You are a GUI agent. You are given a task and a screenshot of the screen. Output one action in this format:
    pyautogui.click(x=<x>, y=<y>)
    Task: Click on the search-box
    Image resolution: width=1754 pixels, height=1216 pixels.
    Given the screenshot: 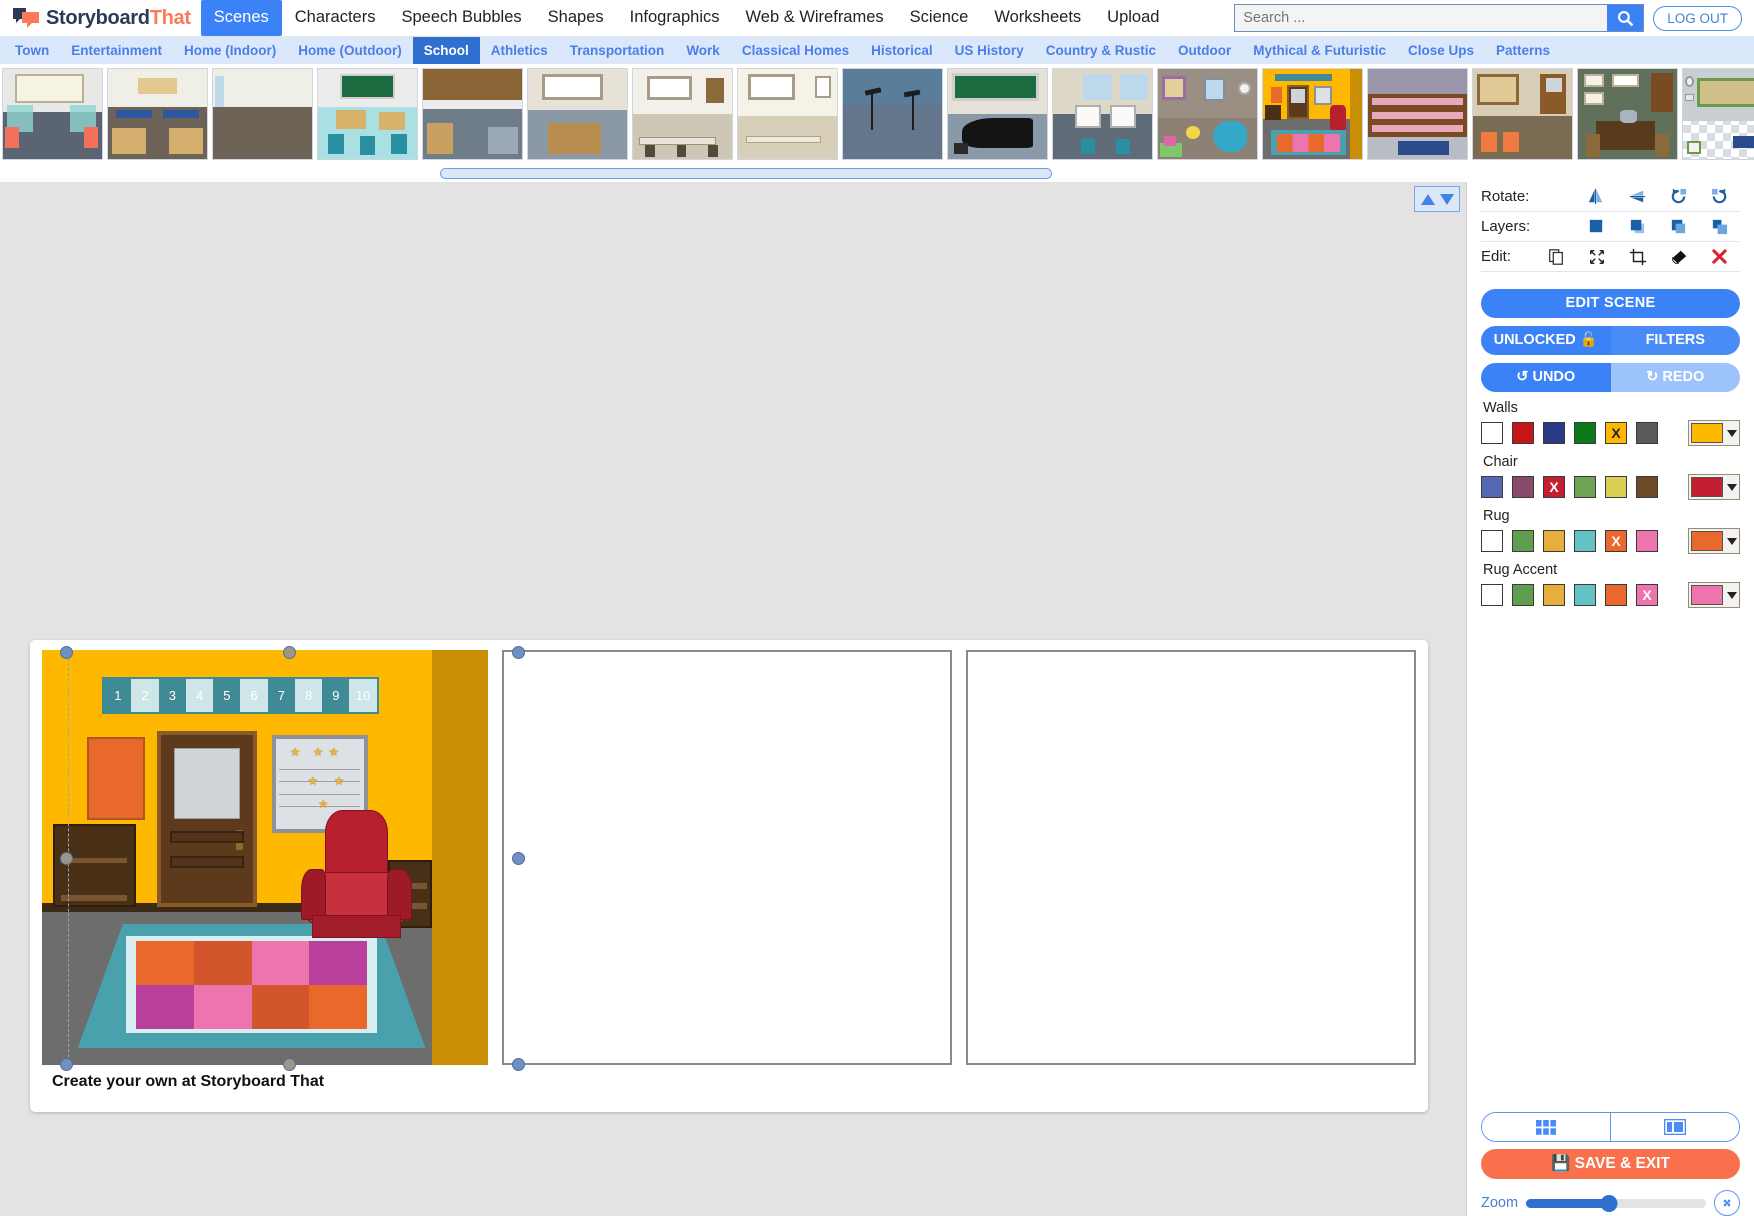 What is the action you would take?
    pyautogui.click(x=1439, y=18)
    